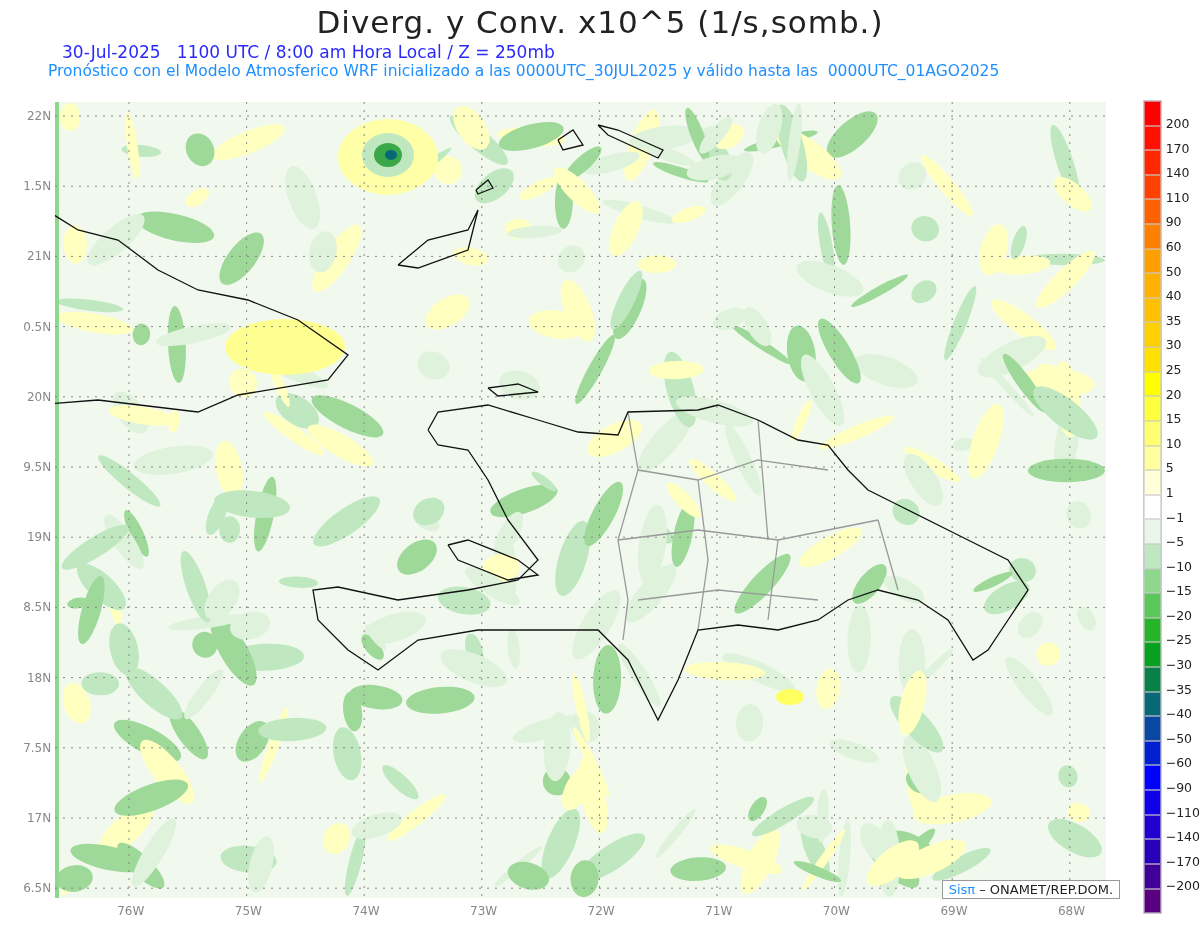 The image size is (1200, 927). I want to click on latitude-label: 7.5N, so click(37, 747).